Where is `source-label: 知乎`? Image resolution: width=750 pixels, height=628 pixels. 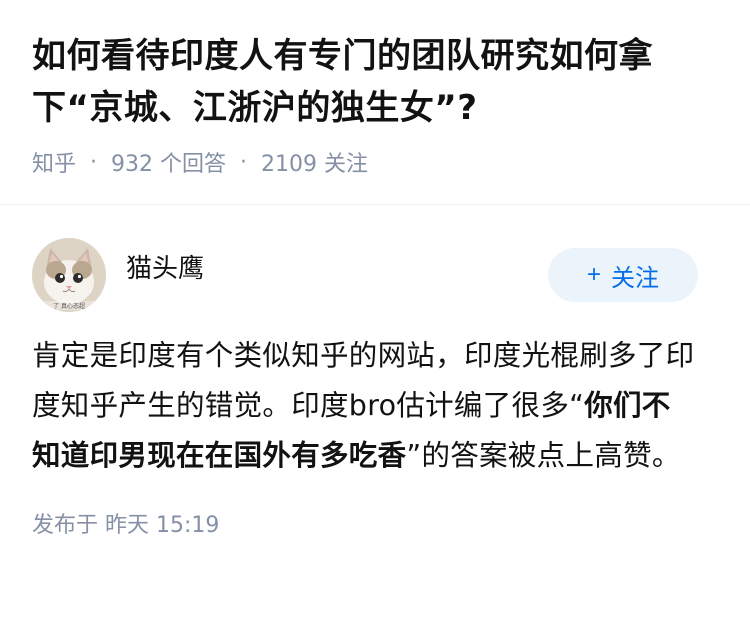 source-label: 知乎 is located at coordinates (54, 162).